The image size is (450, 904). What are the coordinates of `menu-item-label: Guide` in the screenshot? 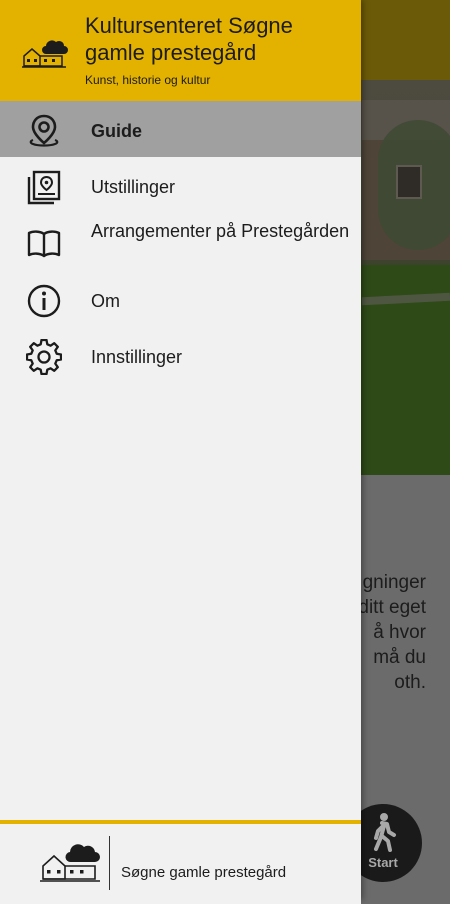 It's located at (117, 131).